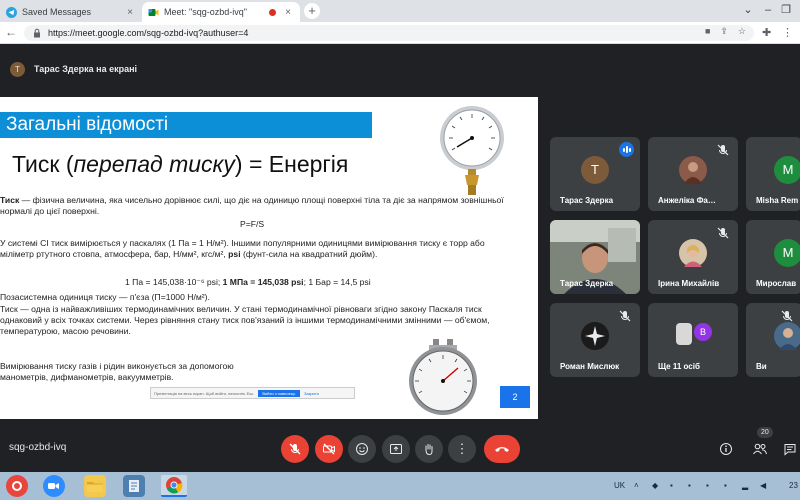 The width and height of the screenshot is (800, 500). I want to click on reactions-button, so click(362, 449).